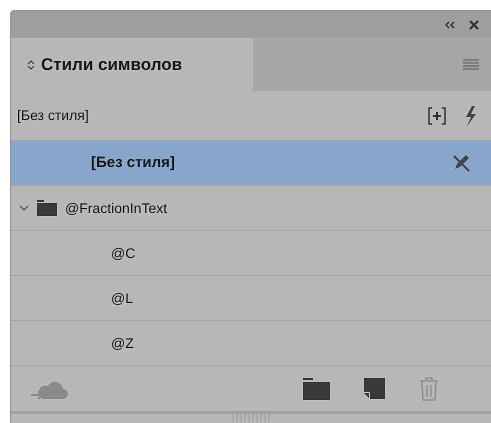 This screenshot has height=423, width=491. Describe the element at coordinates (470, 116) in the screenshot. I see `lightning-icon` at that location.